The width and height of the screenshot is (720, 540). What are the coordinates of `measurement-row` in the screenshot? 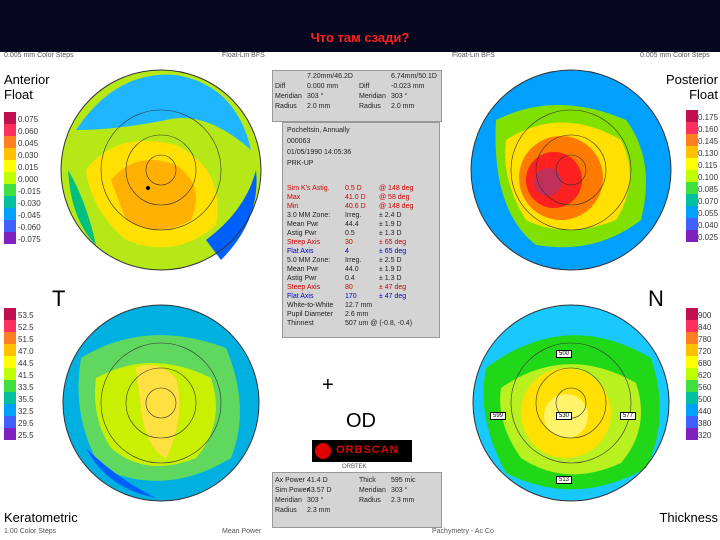 It's located at (399, 512).